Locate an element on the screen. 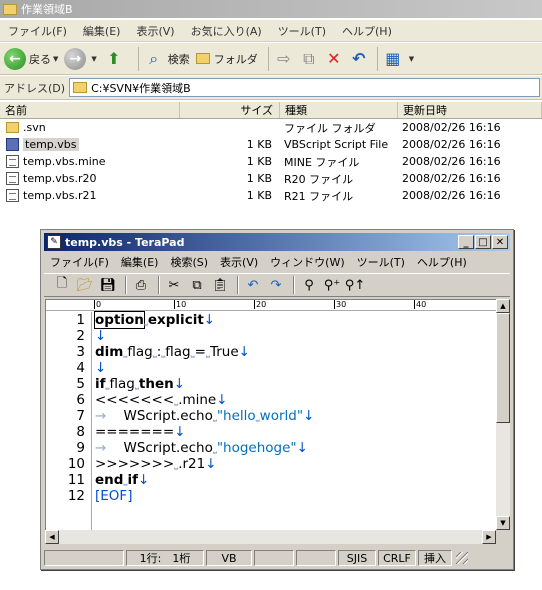 The width and height of the screenshot is (542, 590). resize-grip is located at coordinates (462, 558).